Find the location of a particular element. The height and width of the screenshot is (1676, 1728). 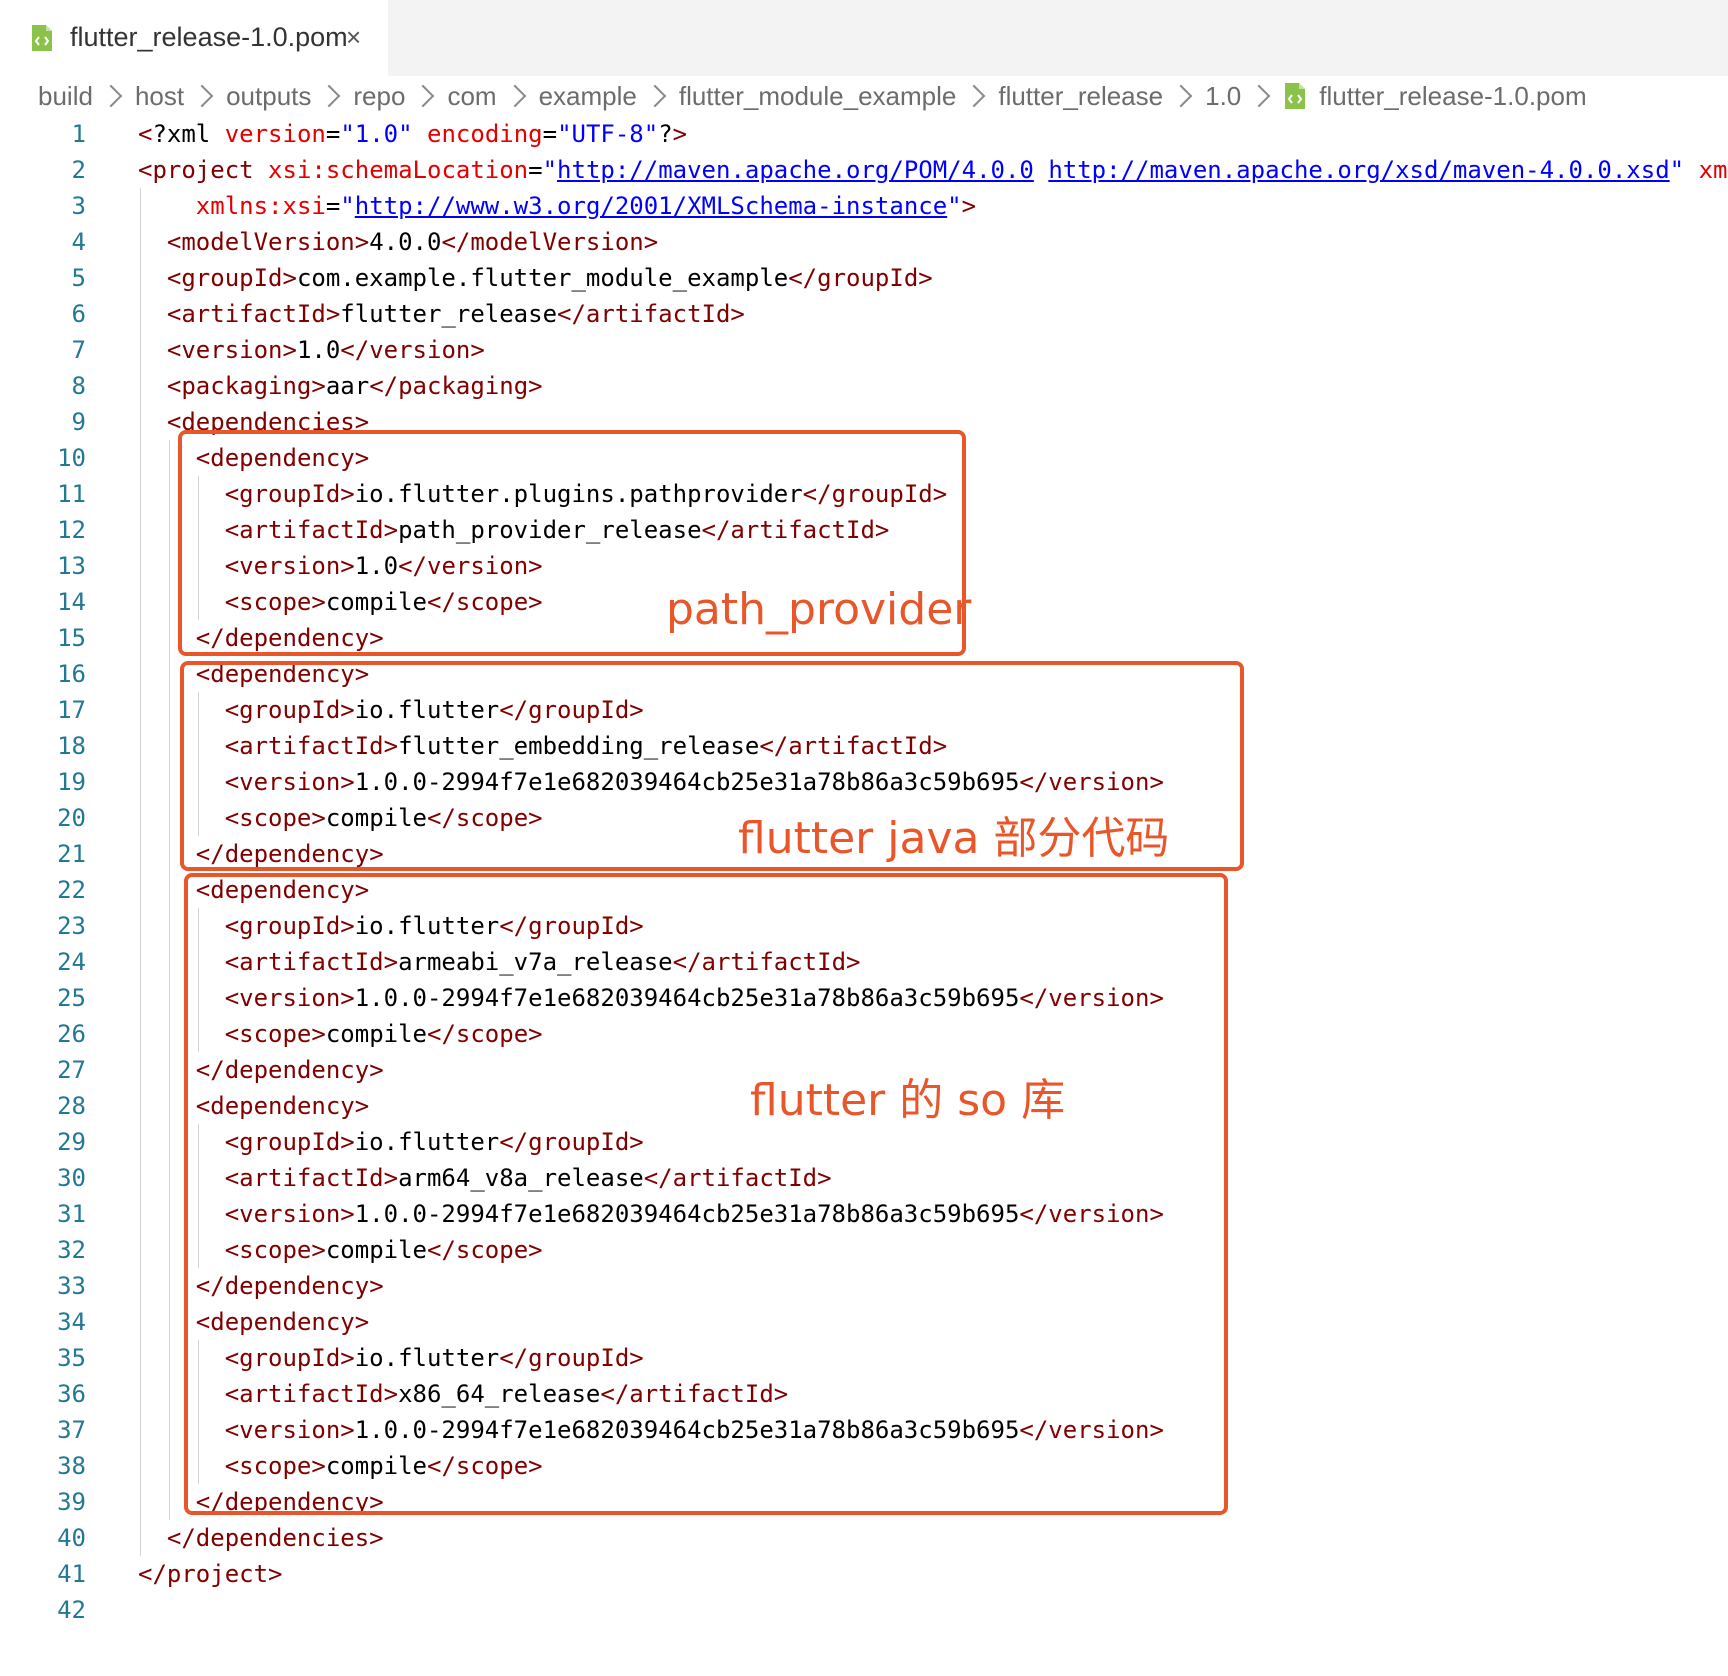

code-token: 1.0 is located at coordinates (318, 350).